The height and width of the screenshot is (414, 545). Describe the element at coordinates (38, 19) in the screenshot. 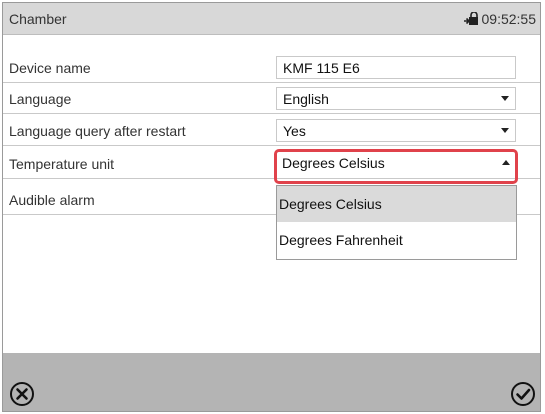

I see `page-title: Chamber` at that location.